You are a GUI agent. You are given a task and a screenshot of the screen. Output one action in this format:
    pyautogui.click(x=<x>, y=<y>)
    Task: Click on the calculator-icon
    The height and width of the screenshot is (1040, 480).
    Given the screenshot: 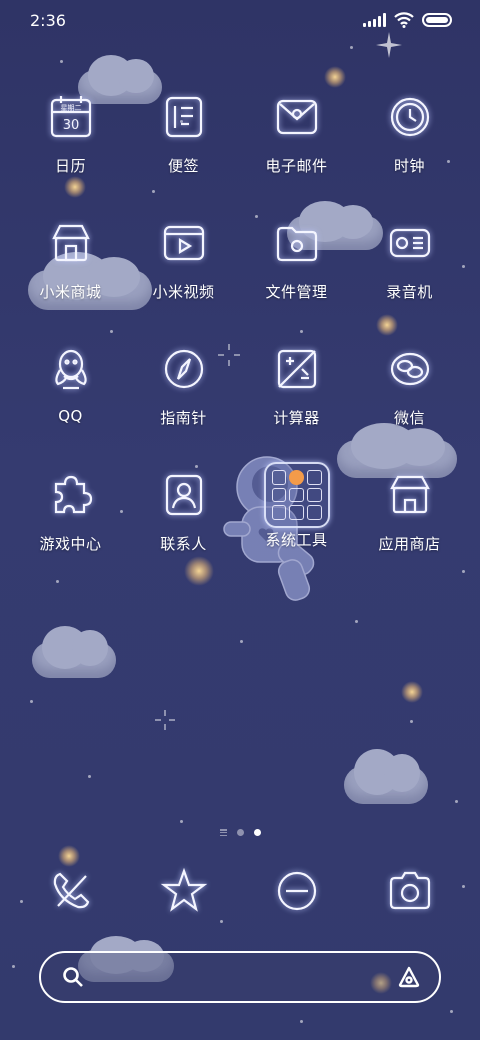 What is the action you would take?
    pyautogui.click(x=297, y=369)
    